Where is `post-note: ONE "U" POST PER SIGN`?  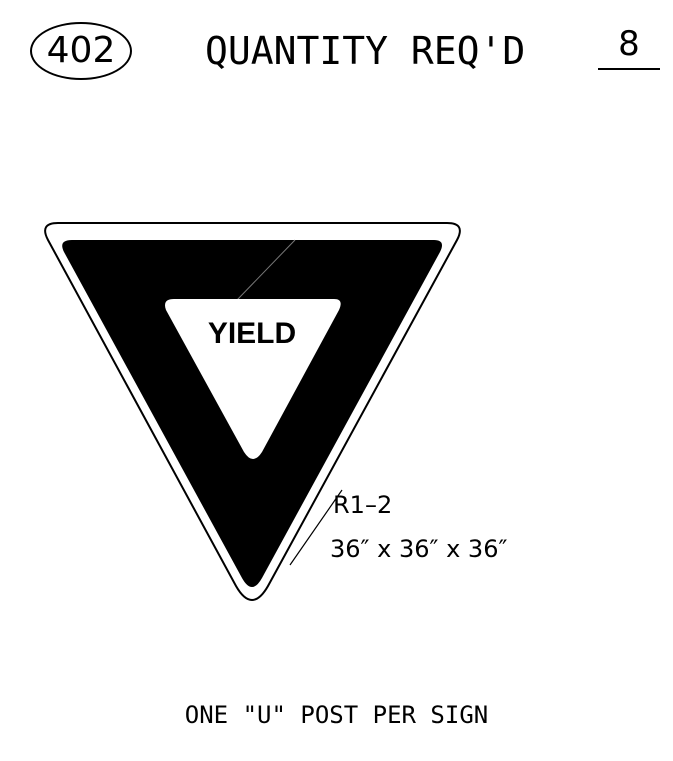 post-note: ONE "U" POST PER SIGN is located at coordinates (336, 715).